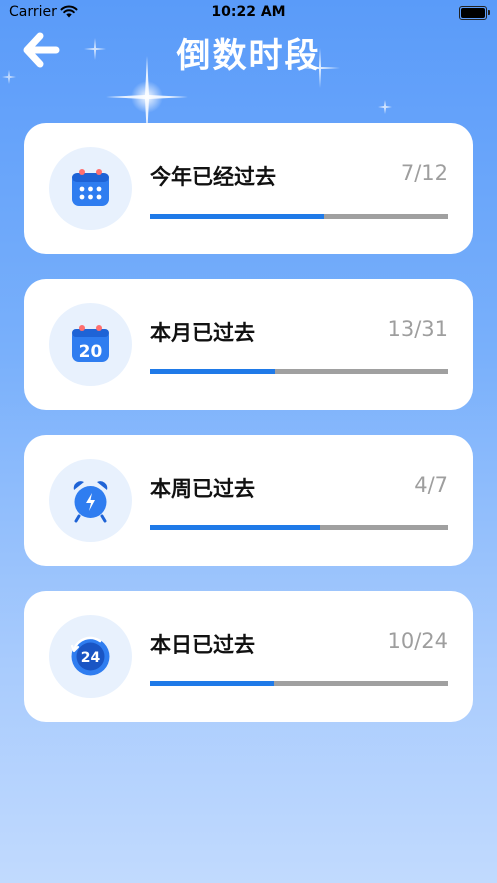  Describe the element at coordinates (202, 645) in the screenshot. I see `card-label: 本日已过去` at that location.